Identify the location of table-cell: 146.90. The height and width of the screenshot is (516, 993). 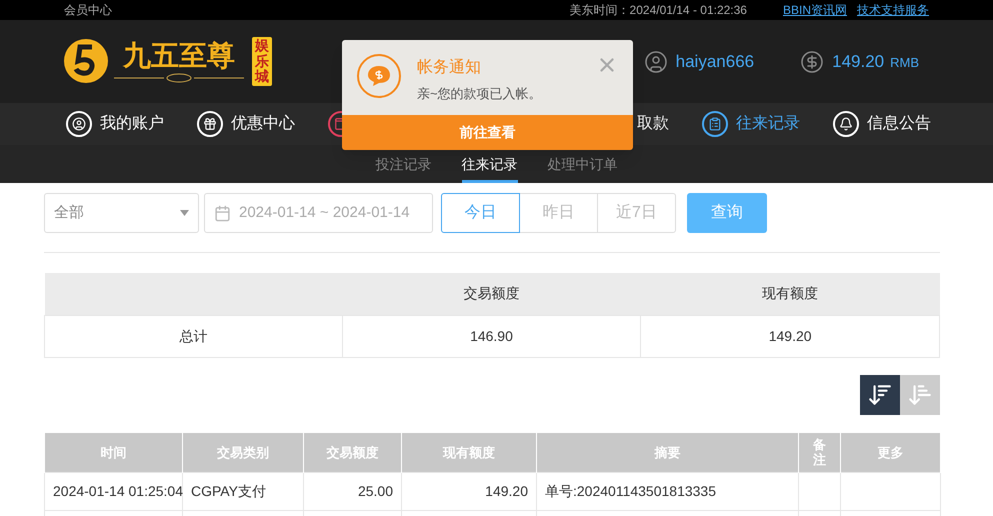
(491, 336).